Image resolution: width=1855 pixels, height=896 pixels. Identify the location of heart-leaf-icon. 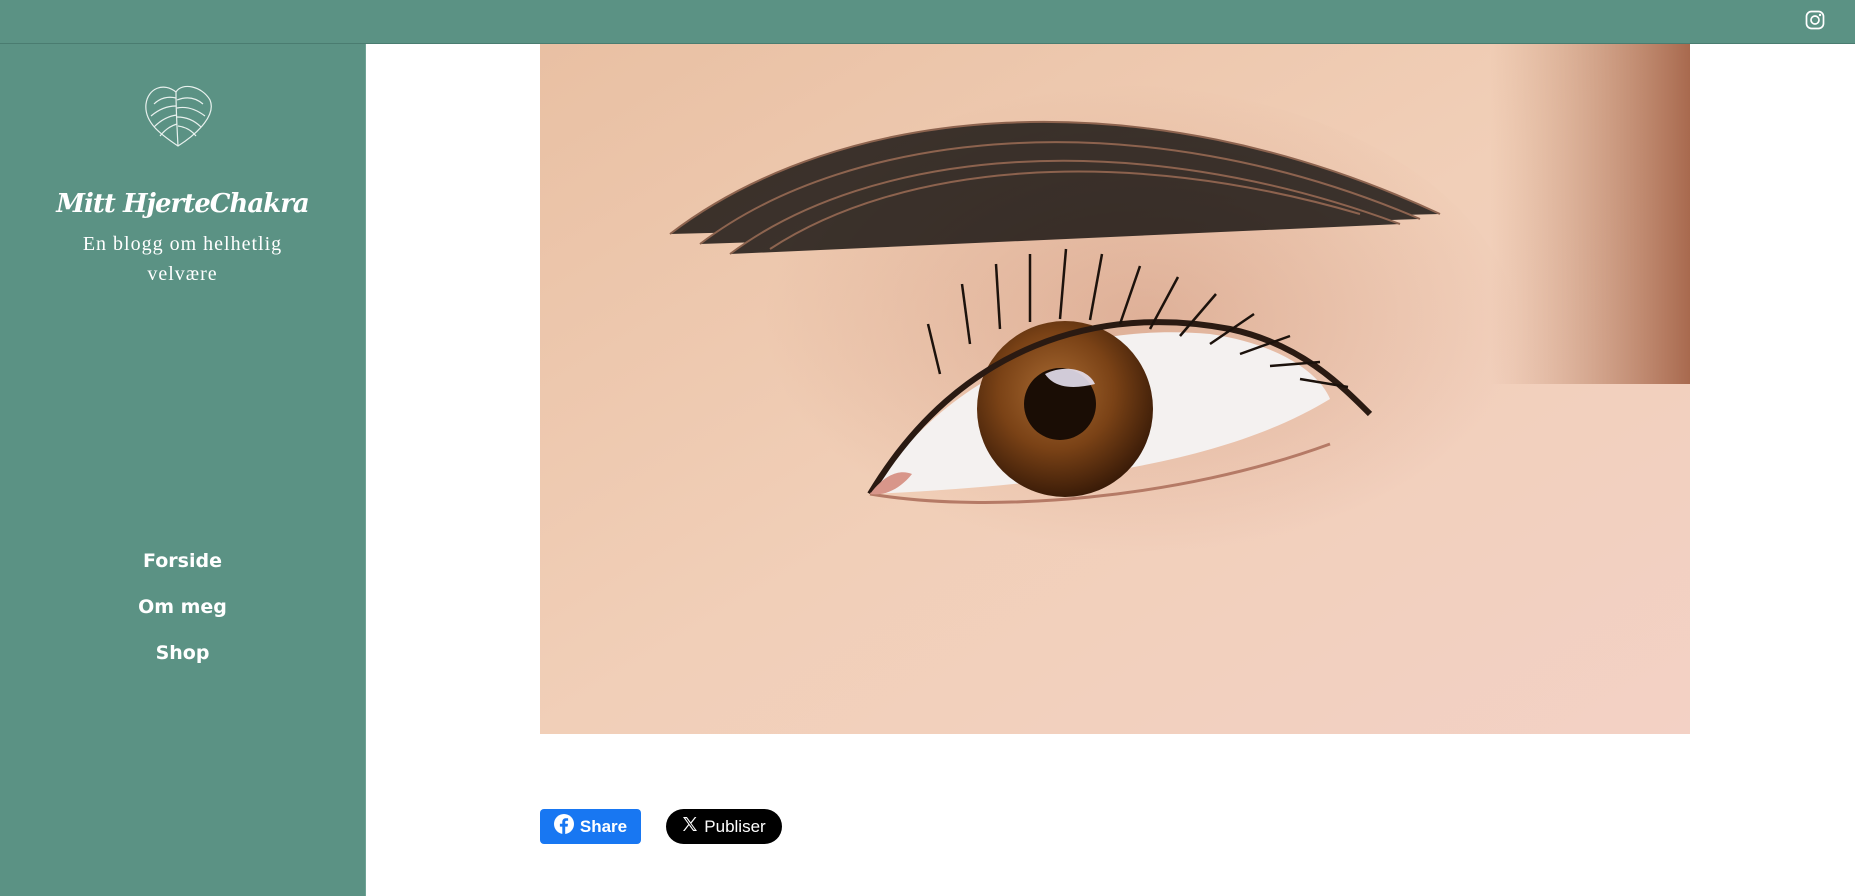
(178, 112).